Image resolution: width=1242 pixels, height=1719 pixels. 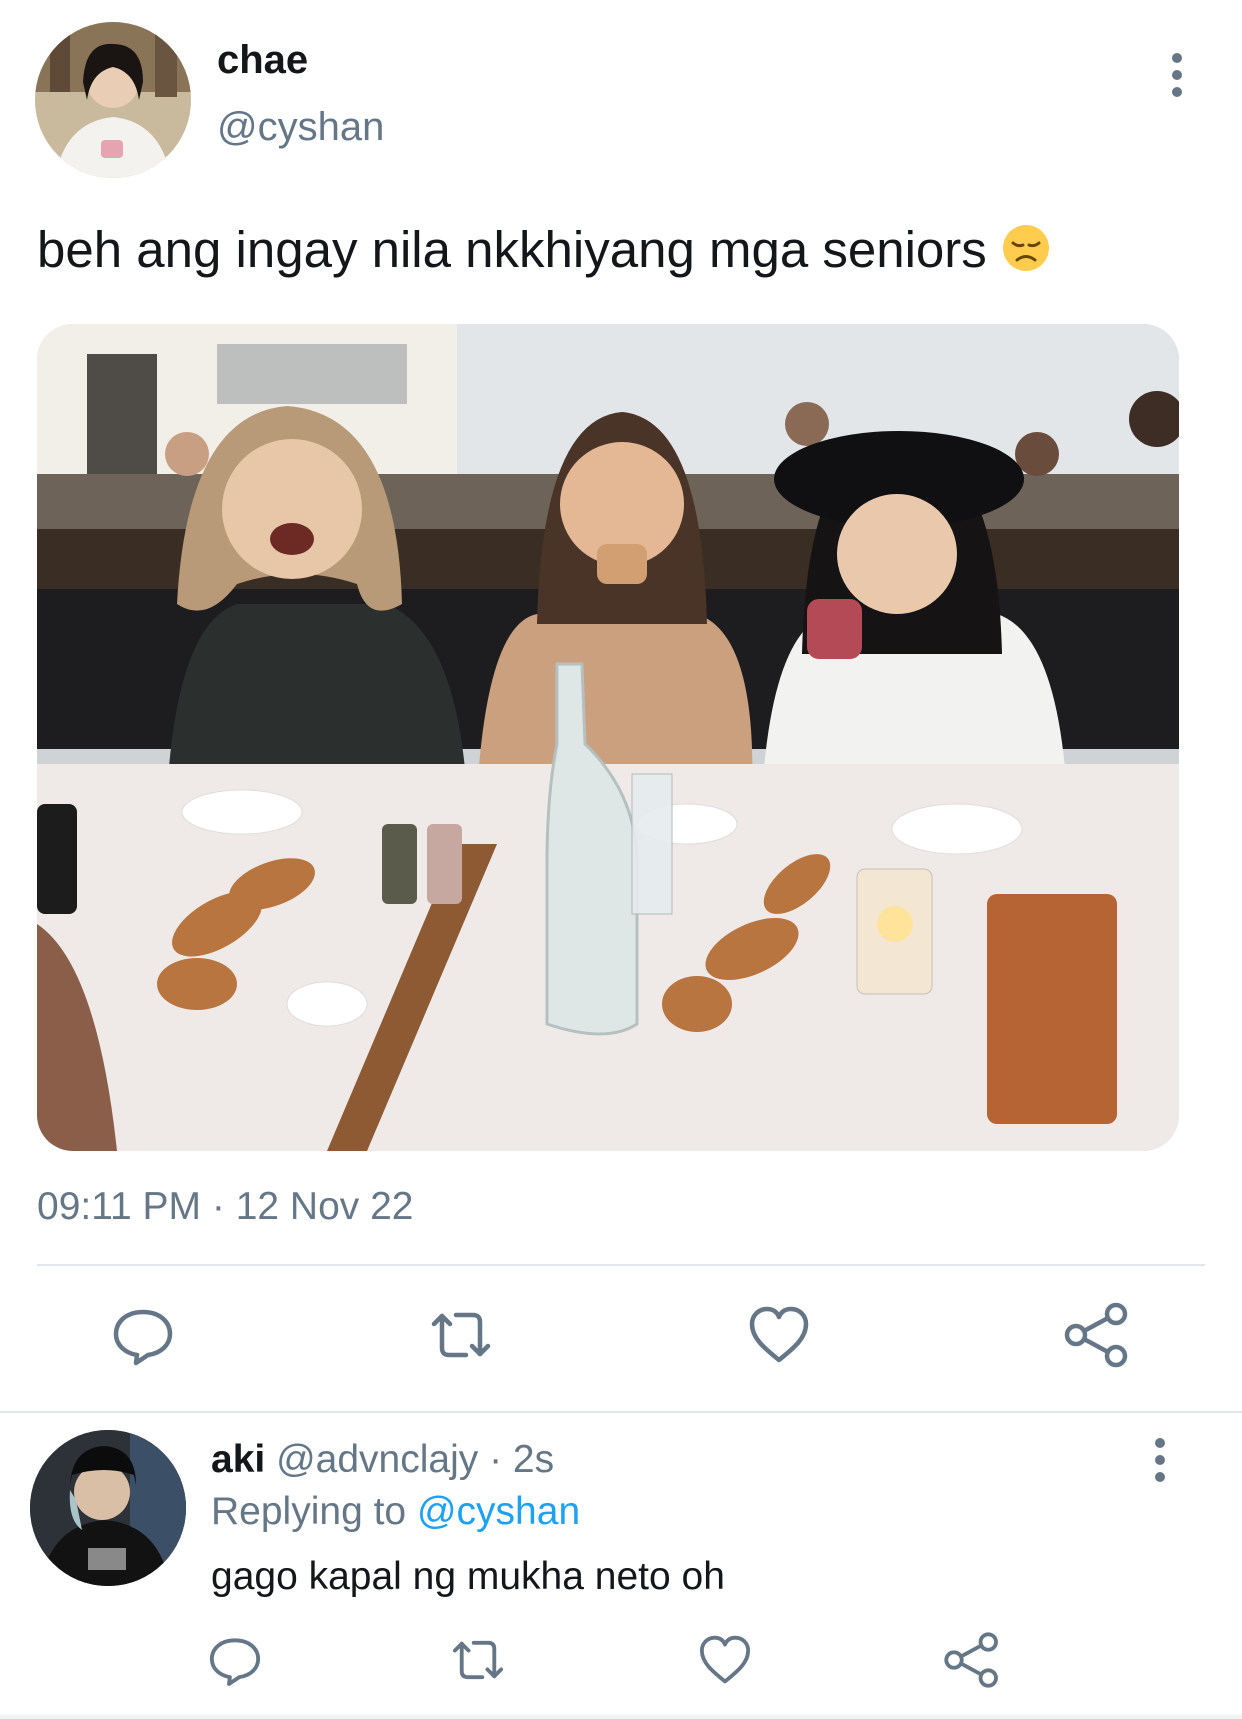 I want to click on reply-display-name: aki, so click(x=238, y=1459).